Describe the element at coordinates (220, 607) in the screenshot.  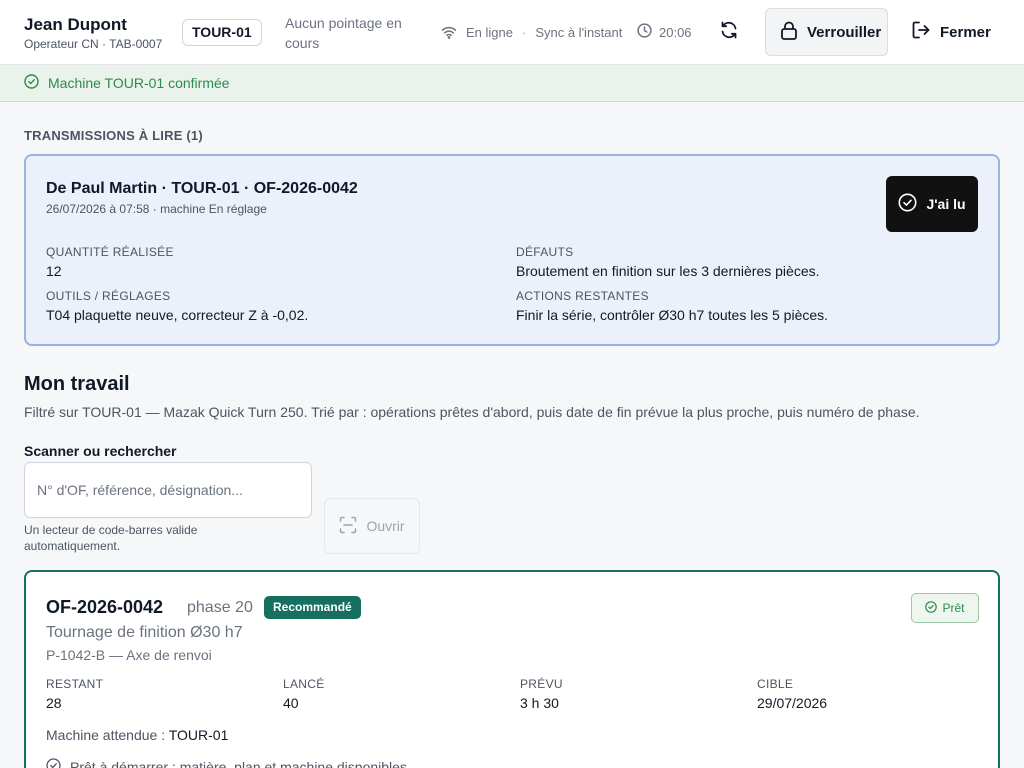
I see `work-order-phase: phase 20` at that location.